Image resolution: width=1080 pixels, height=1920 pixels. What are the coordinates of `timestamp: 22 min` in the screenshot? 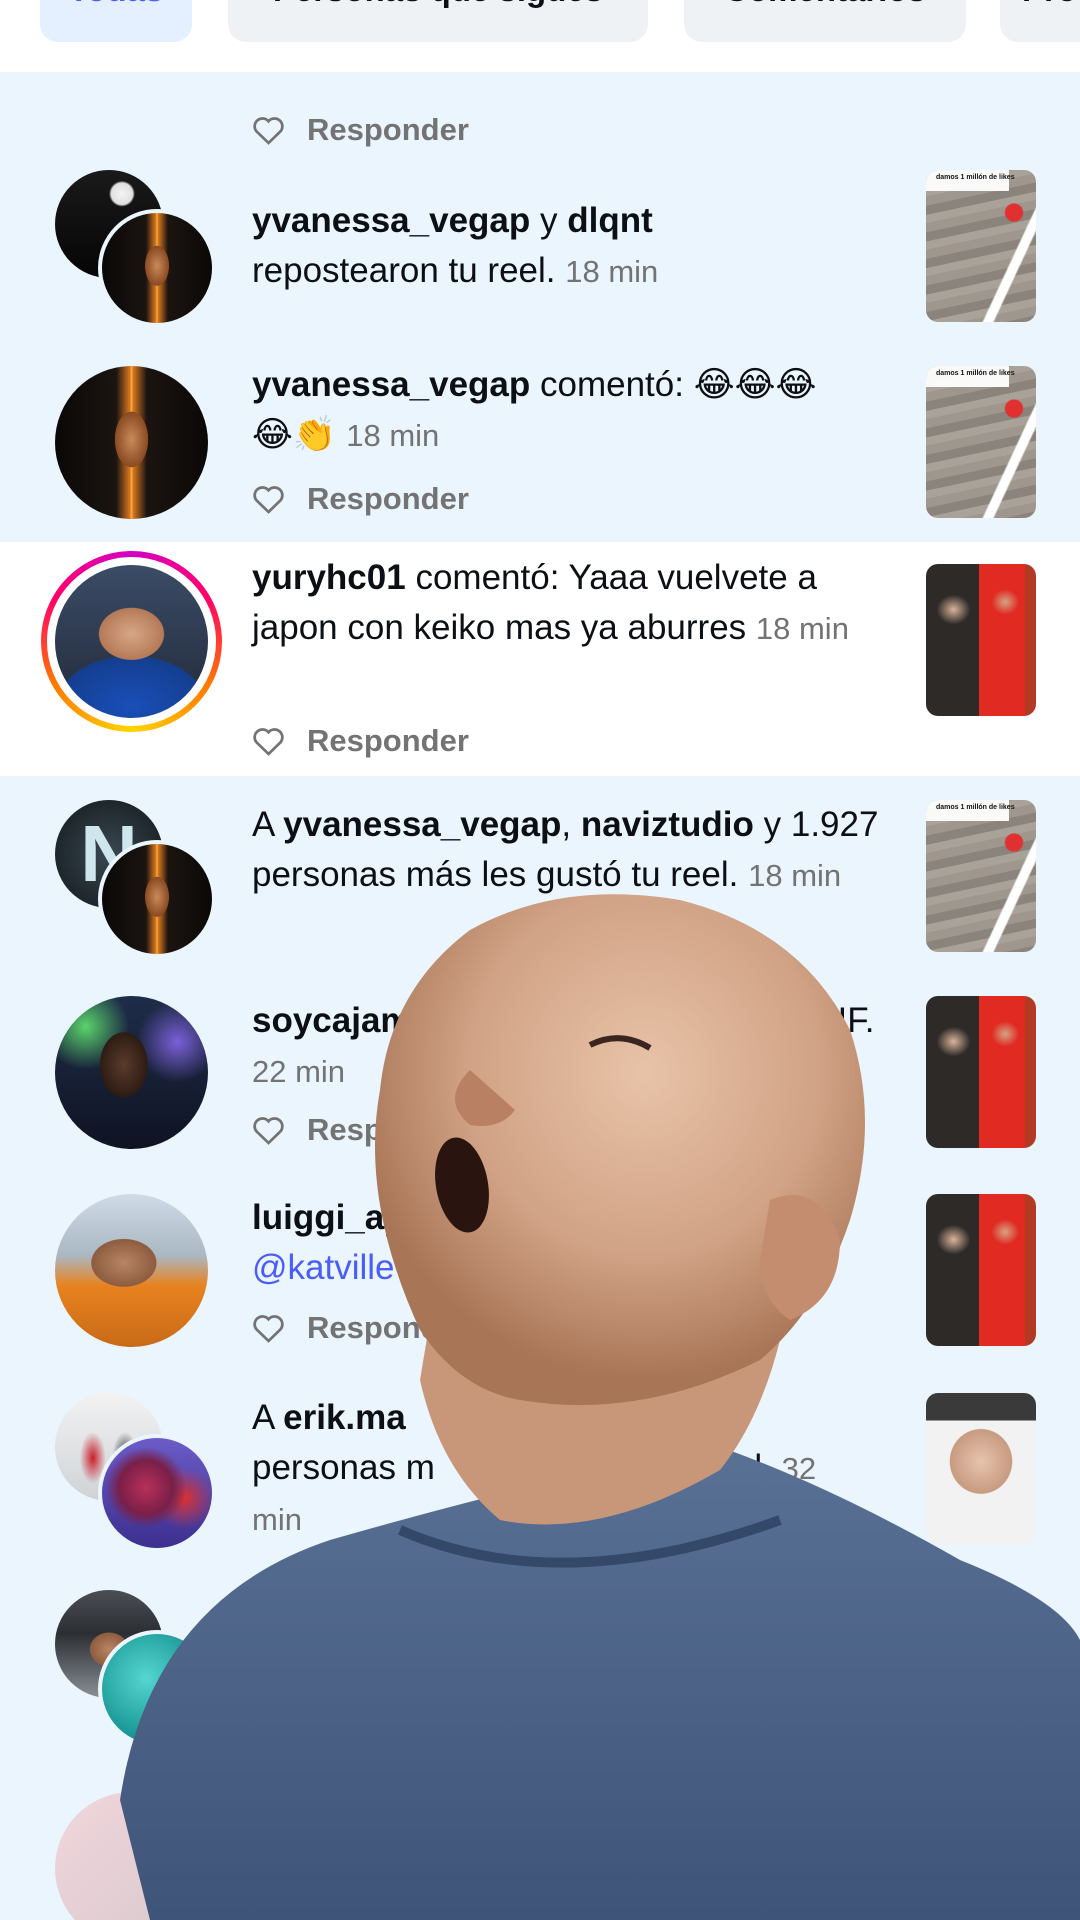 It's located at (299, 1071).